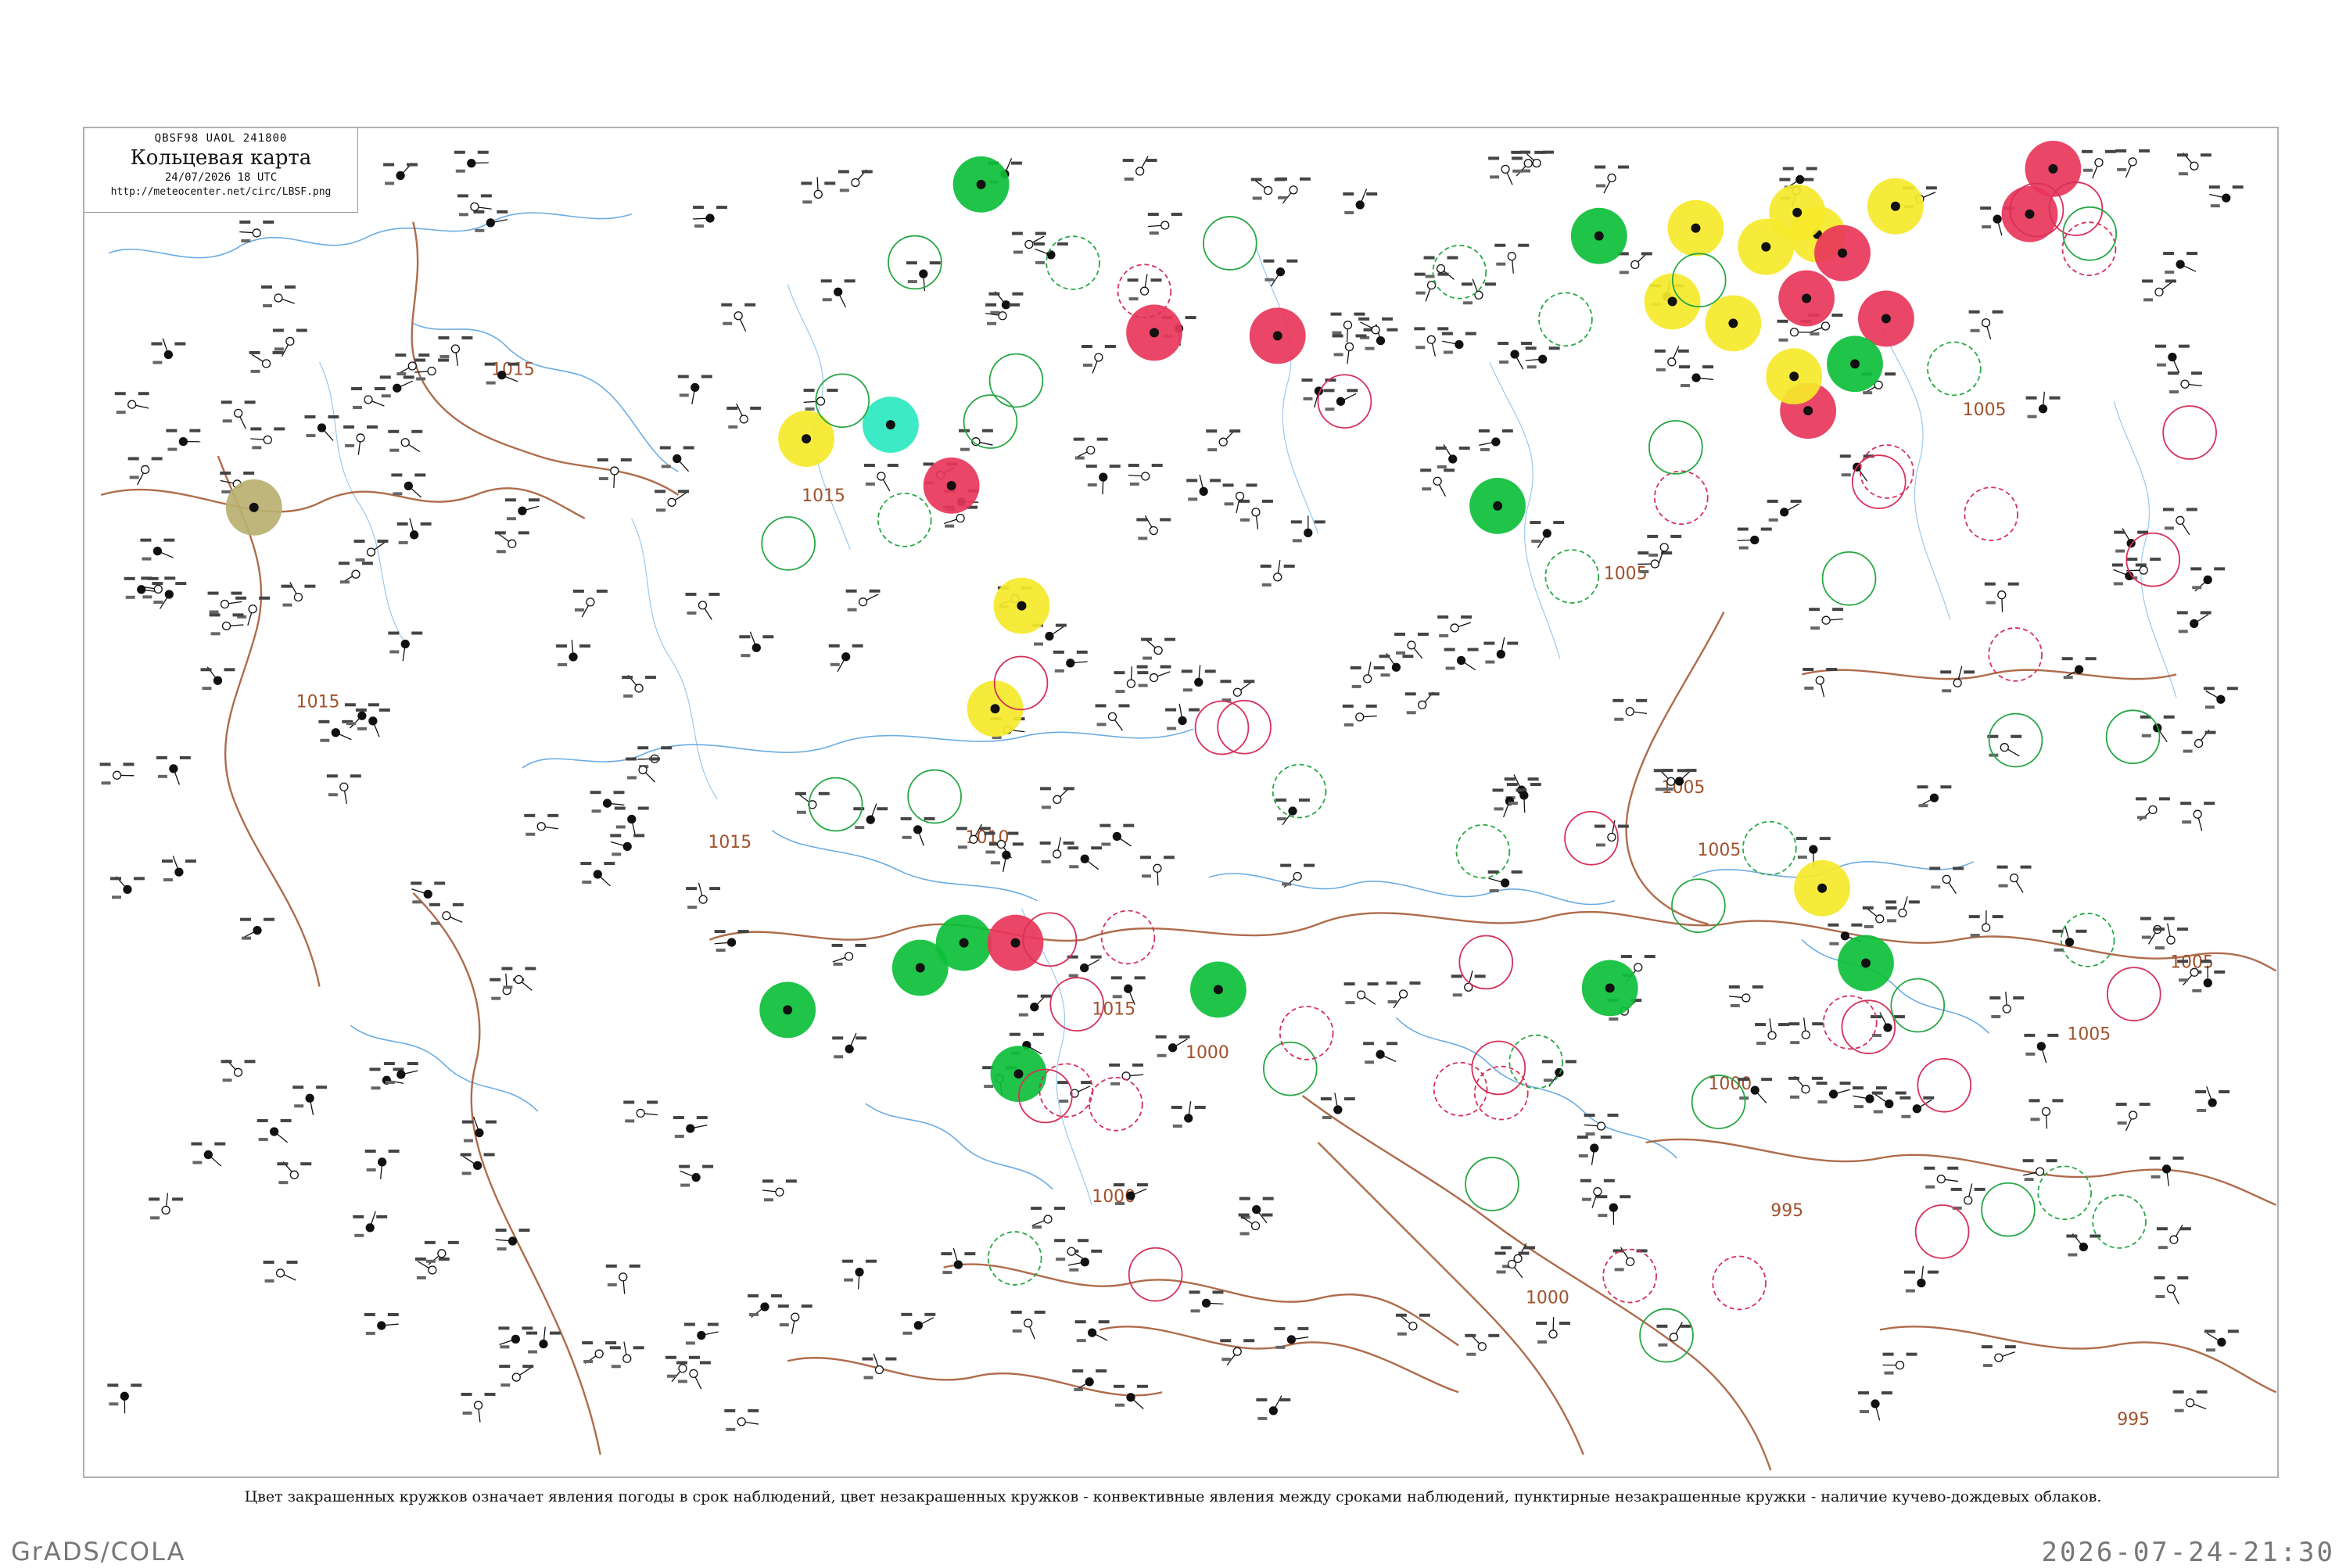 This screenshot has width=2346, height=1568. What do you see at coordinates (220, 192) in the screenshot?
I see `source-url: http://meteocenter.net/circ/LBSF.png` at bounding box center [220, 192].